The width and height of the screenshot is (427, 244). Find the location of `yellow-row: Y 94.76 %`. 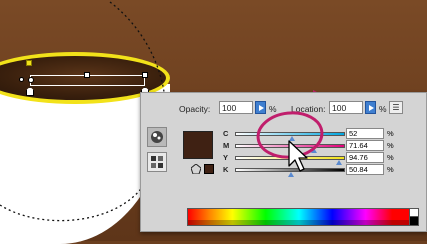

yellow-row: Y 94.76 % is located at coordinates (323, 158).